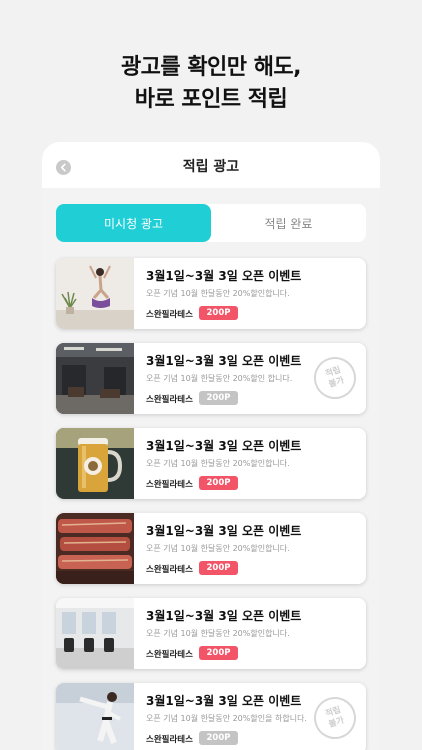  What do you see at coordinates (133, 223) in the screenshot?
I see `tab-unwatched-ads: 미시청 광고` at bounding box center [133, 223].